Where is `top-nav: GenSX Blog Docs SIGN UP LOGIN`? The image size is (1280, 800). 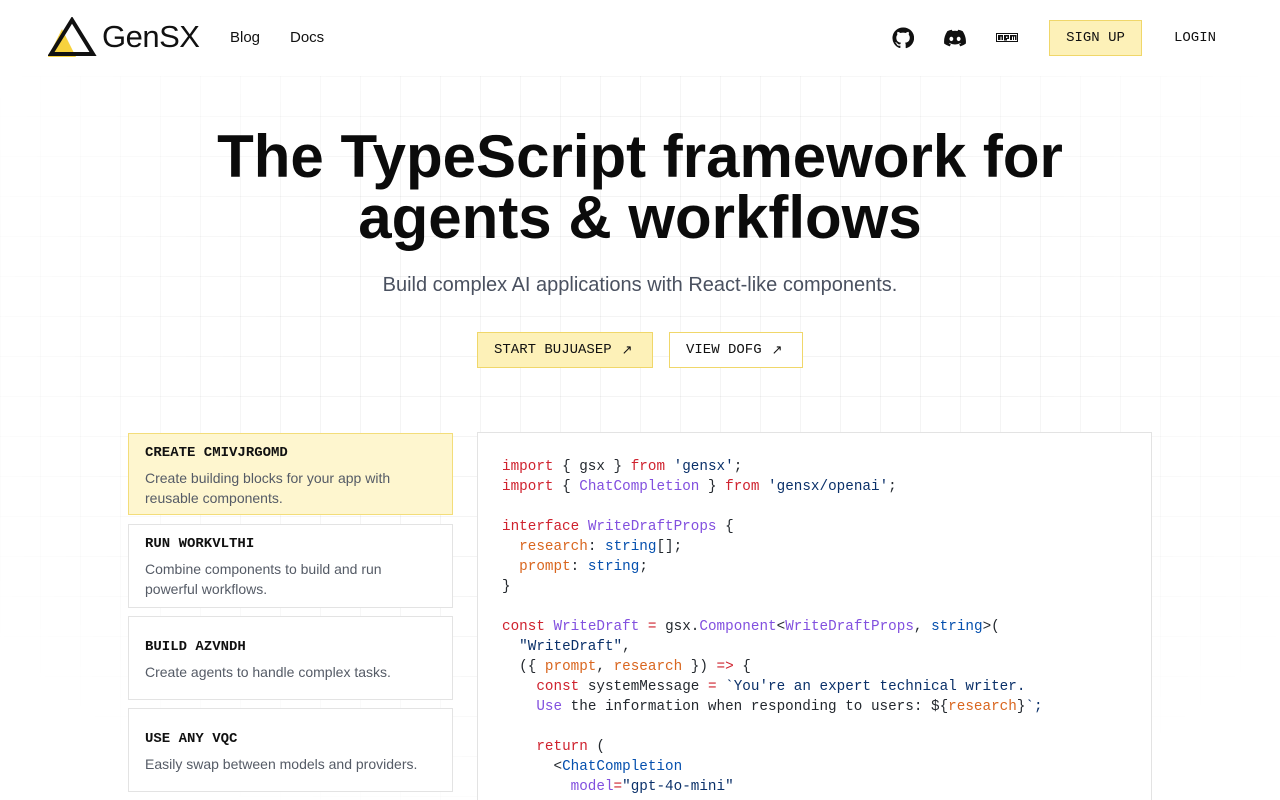 top-nav: GenSX Blog Docs SIGN UP LOGIN is located at coordinates (640, 38).